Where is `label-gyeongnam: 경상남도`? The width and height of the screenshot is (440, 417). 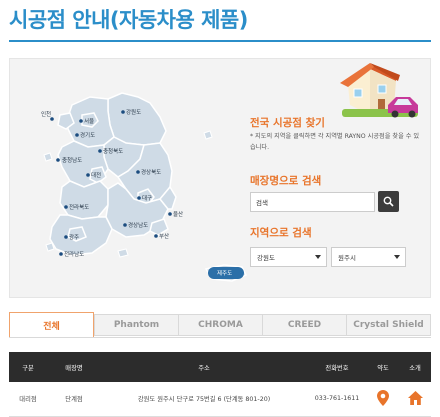 label-gyeongnam: 경상남도 is located at coordinates (138, 225).